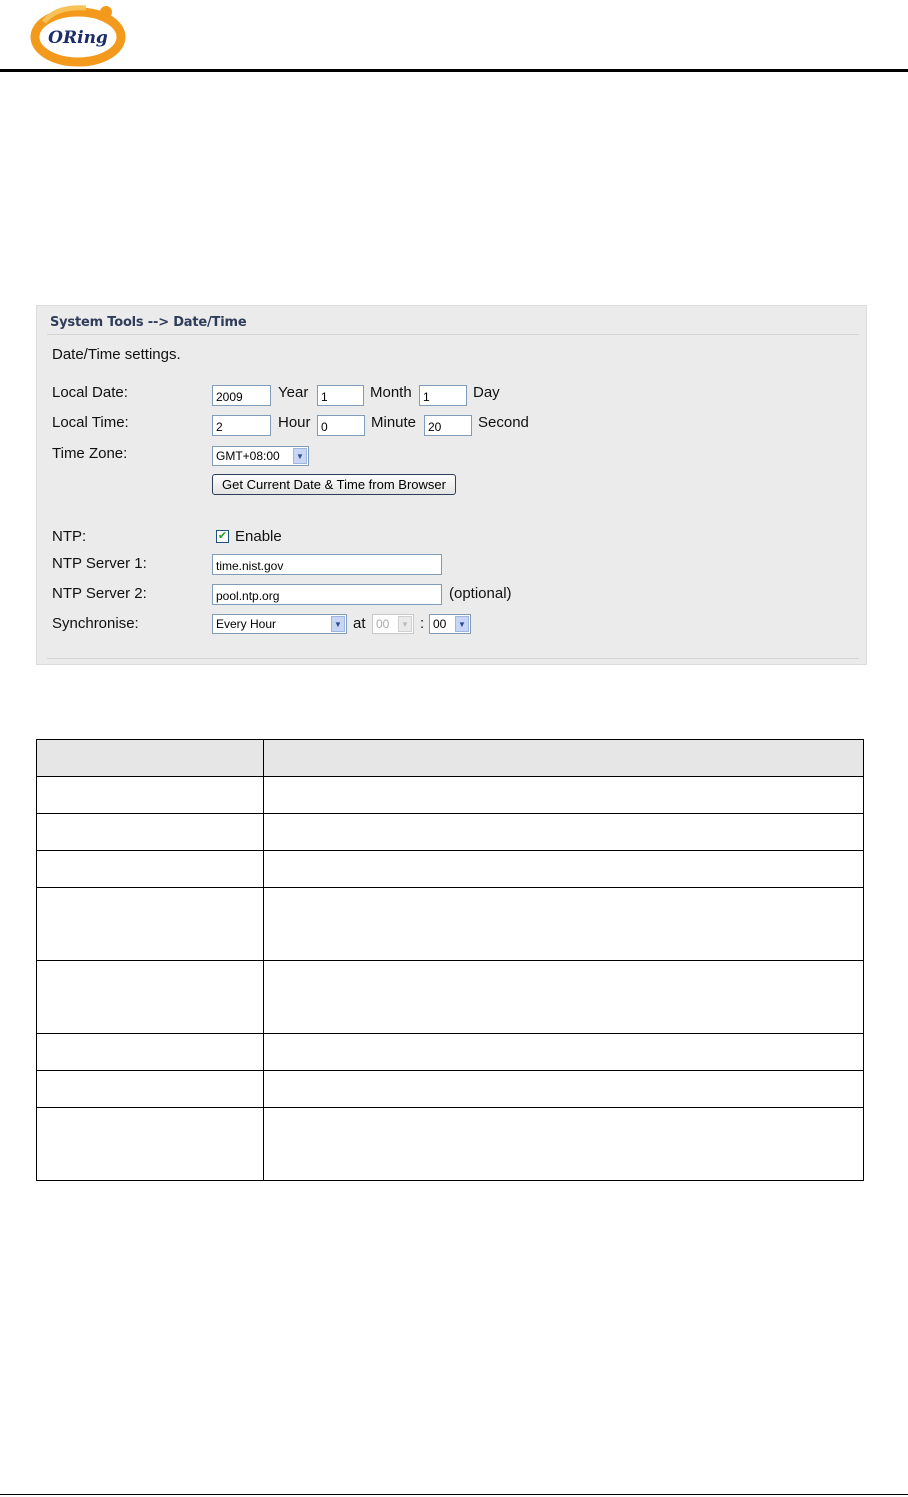 This screenshot has width=908, height=1497. I want to click on breadcrumb: System Tools --> Date/Time, so click(148, 322).